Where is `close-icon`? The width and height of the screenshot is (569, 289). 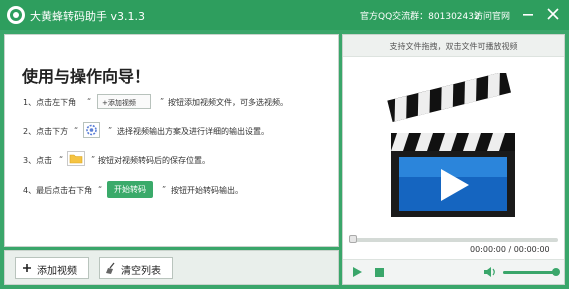 close-icon is located at coordinates (553, 14).